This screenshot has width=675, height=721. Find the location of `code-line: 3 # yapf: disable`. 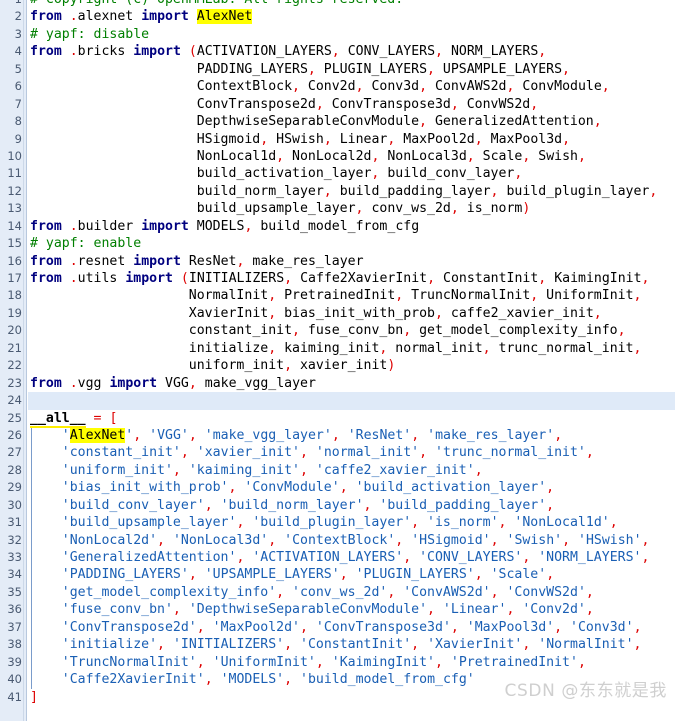

code-line: 3 # yapf: disable is located at coordinates (337, 34).